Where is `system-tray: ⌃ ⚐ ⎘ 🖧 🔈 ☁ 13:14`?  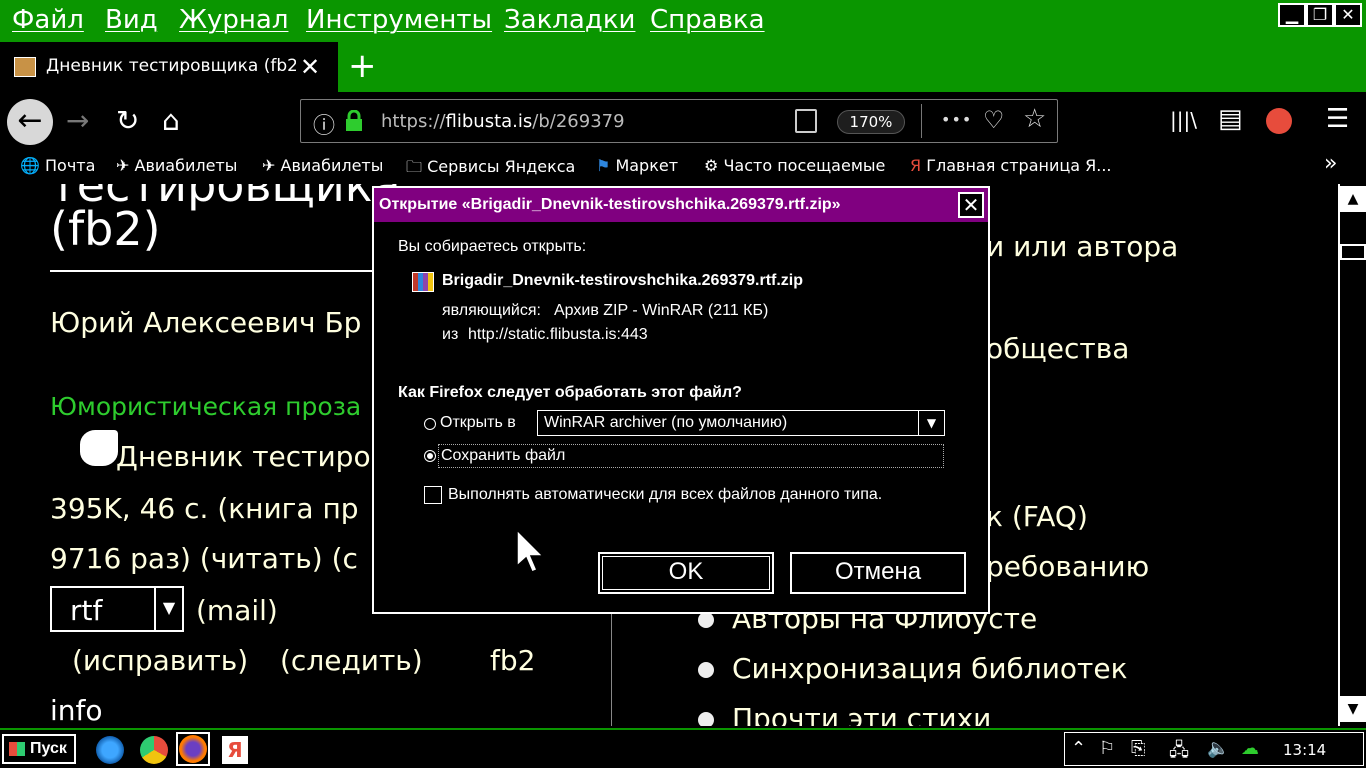 system-tray: ⌃ ⚐ ⎘ 🖧 🔈 ☁ 13:14 is located at coordinates (1214, 749).